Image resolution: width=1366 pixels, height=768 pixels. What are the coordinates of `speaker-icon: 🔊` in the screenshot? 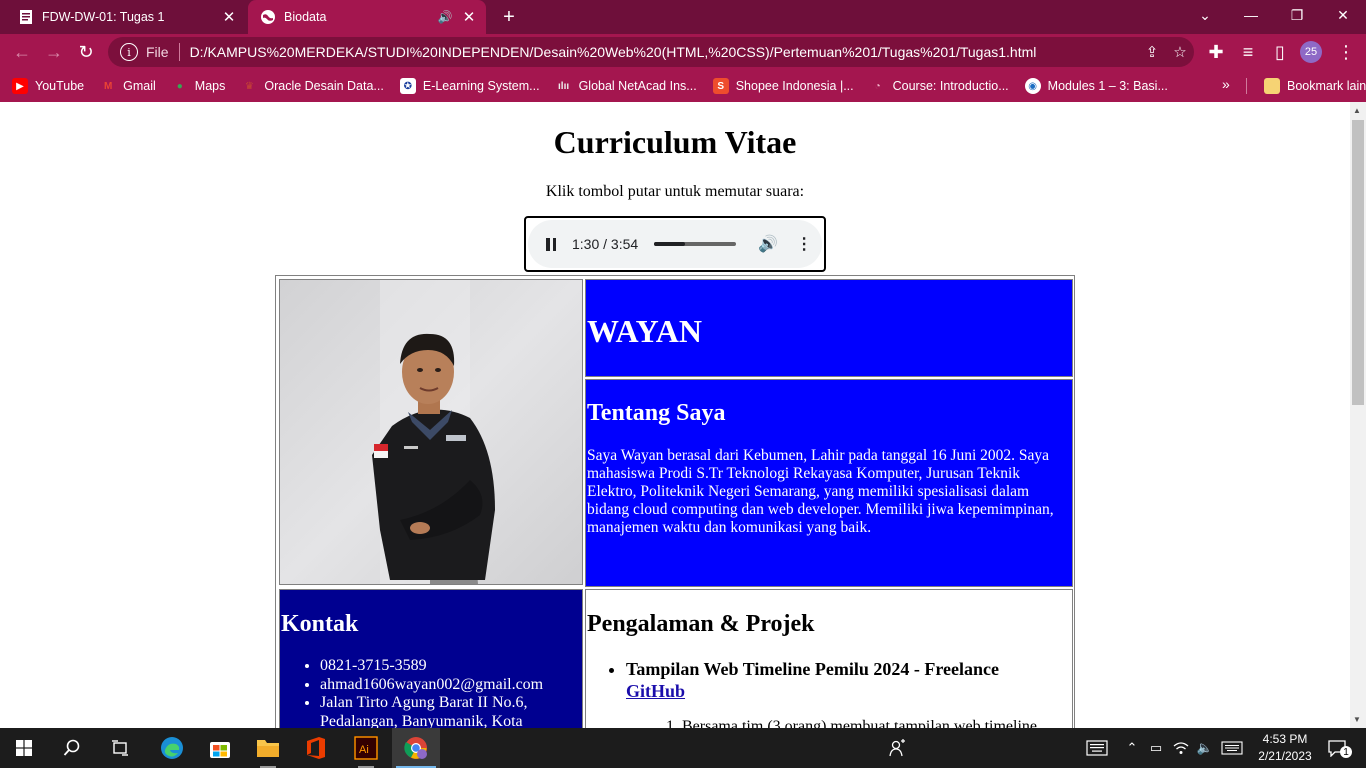 It's located at (445, 17).